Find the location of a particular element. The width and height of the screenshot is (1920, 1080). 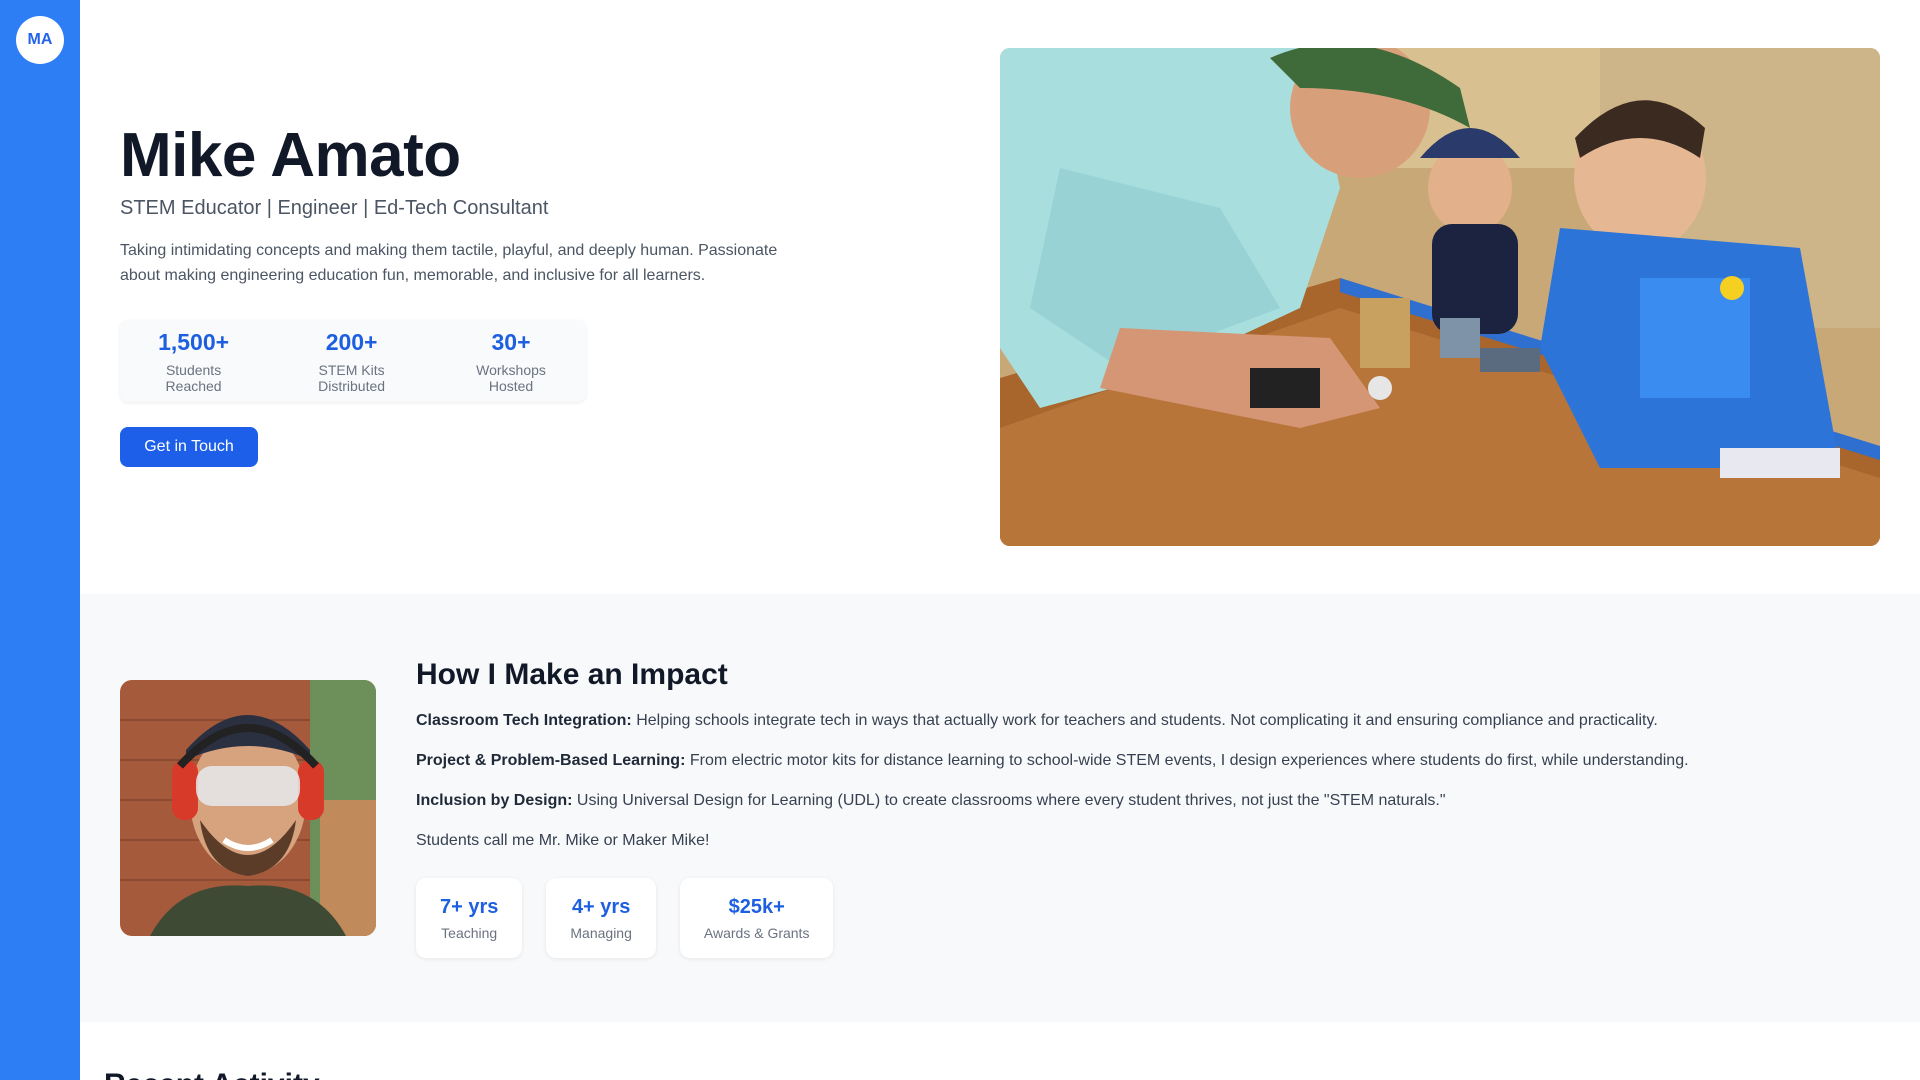

stat-label: Teaching is located at coordinates (469, 932).